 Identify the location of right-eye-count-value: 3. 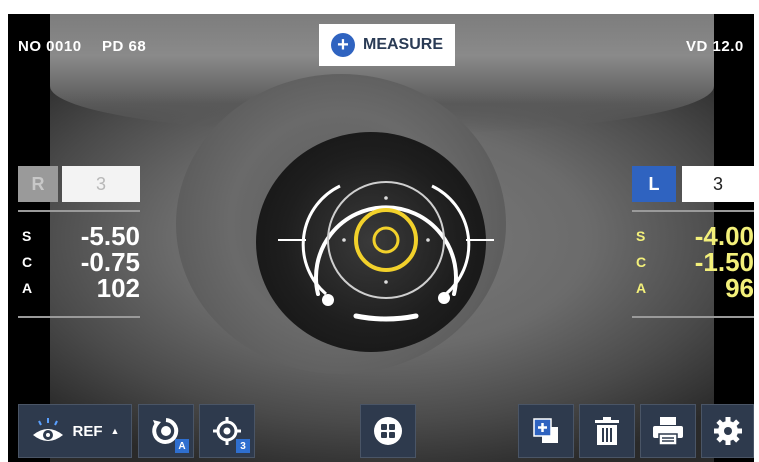
(100, 183).